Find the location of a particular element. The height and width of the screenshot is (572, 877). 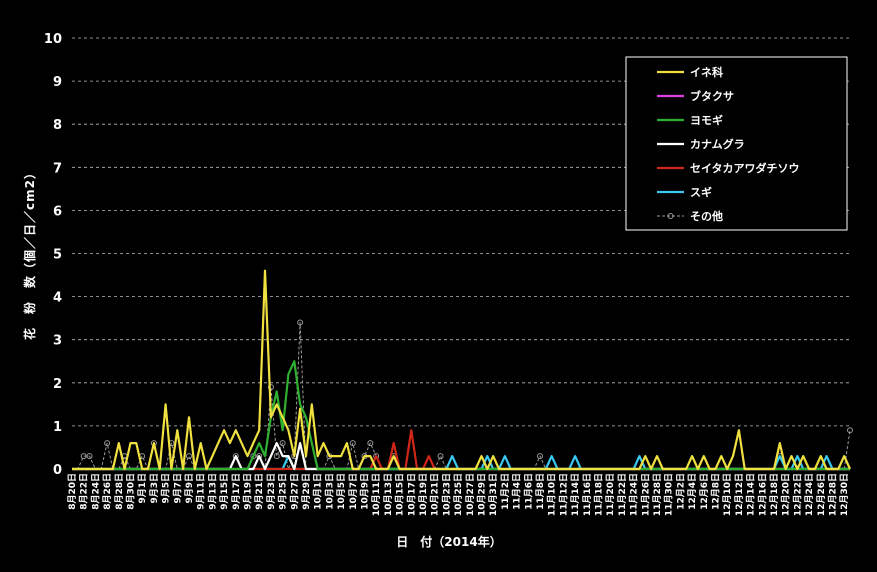

y-tick-label: 10 is located at coordinates (53, 39).